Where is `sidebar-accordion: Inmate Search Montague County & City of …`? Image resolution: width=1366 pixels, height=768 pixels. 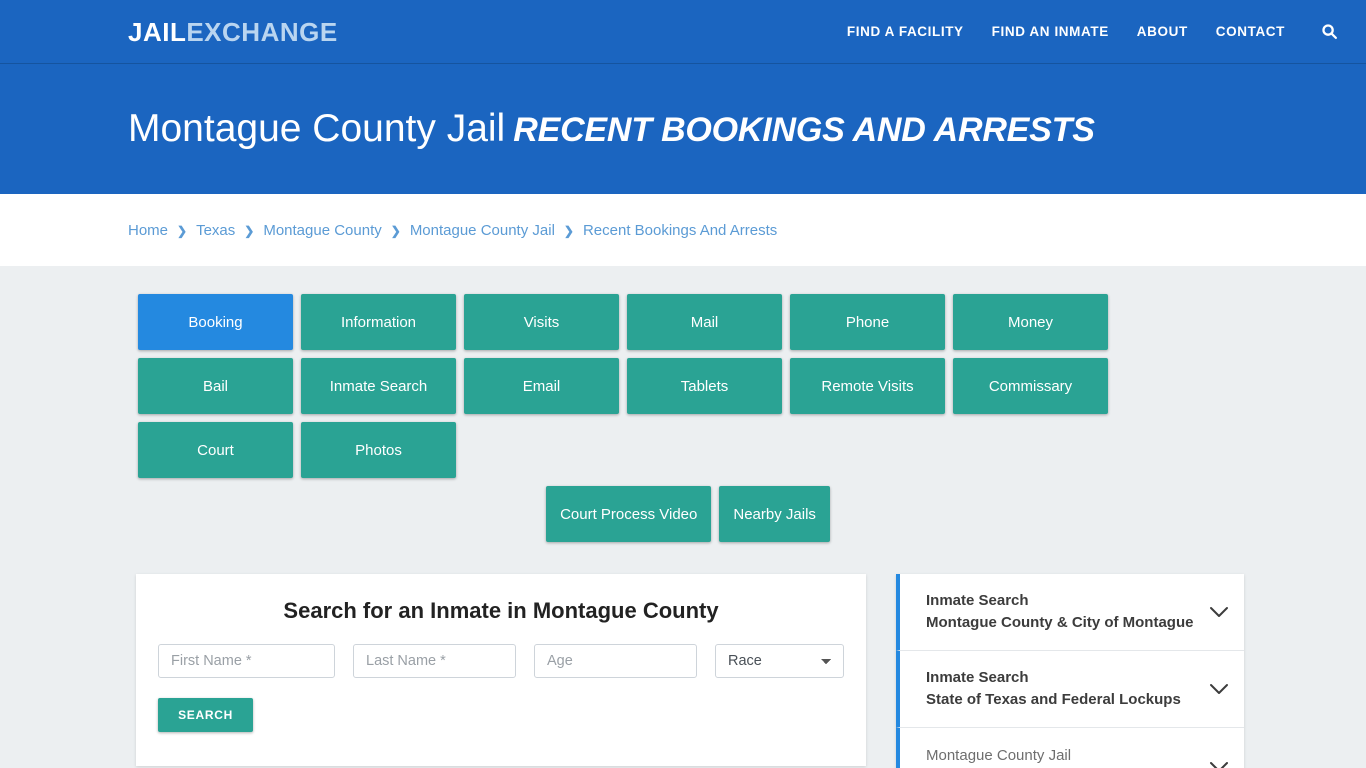 sidebar-accordion: Inmate Search Montague County & City of … is located at coordinates (1070, 671).